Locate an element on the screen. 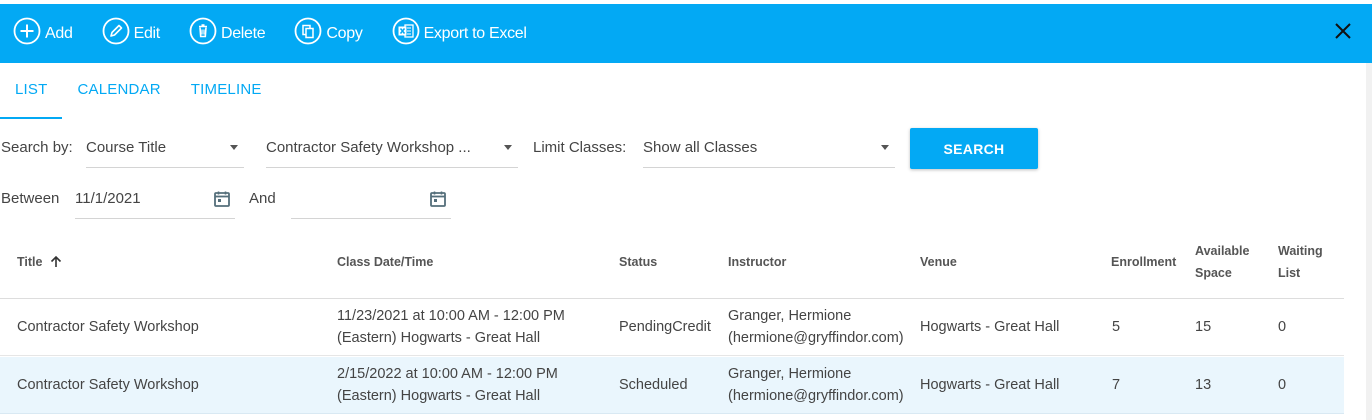 This screenshot has width=1372, height=420. edit-button: Edit is located at coordinates (131, 33).